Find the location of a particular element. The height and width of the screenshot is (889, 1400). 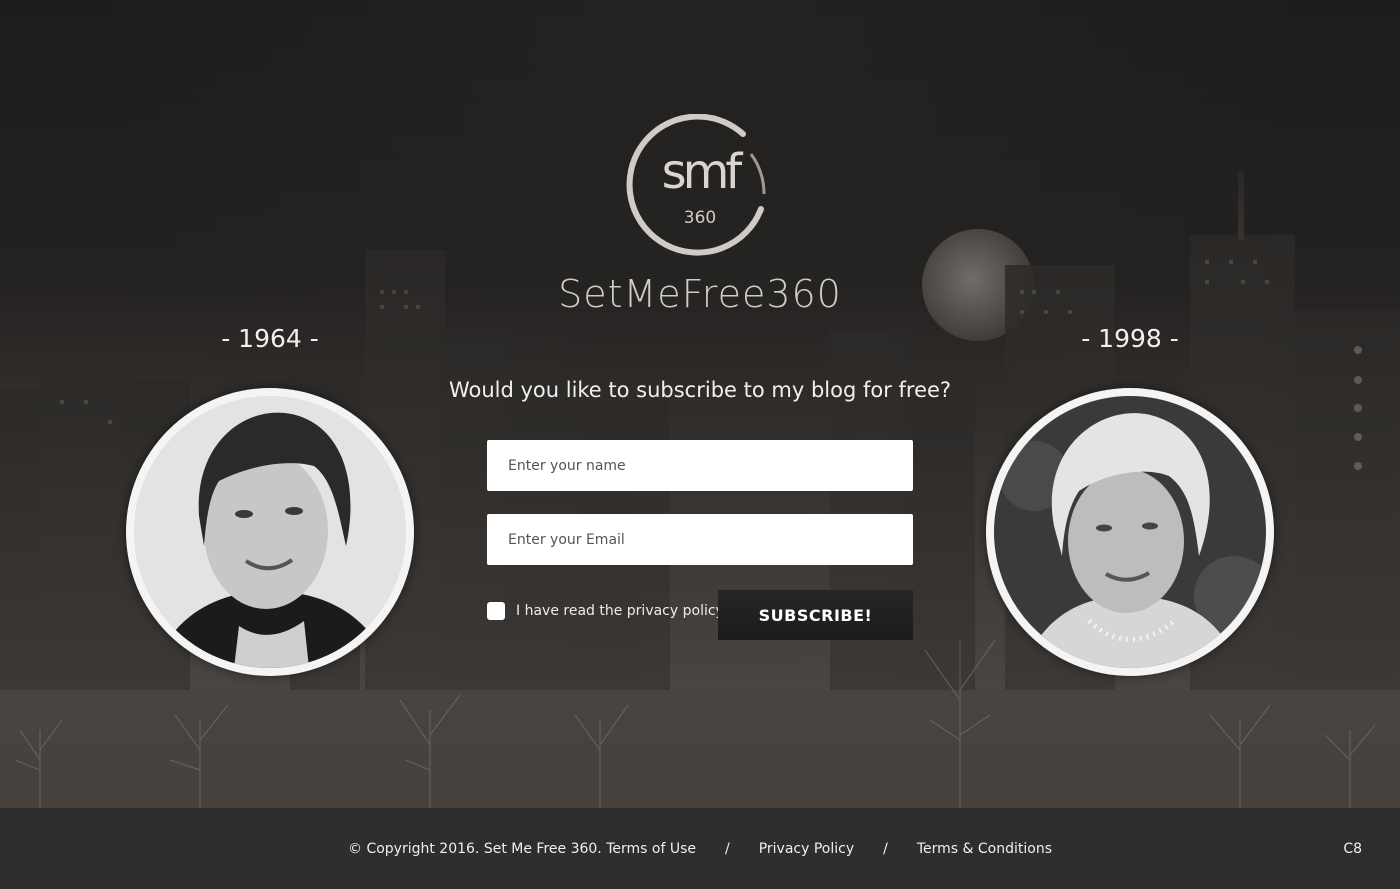

year-label-right: - 1998 - is located at coordinates (1130, 338).